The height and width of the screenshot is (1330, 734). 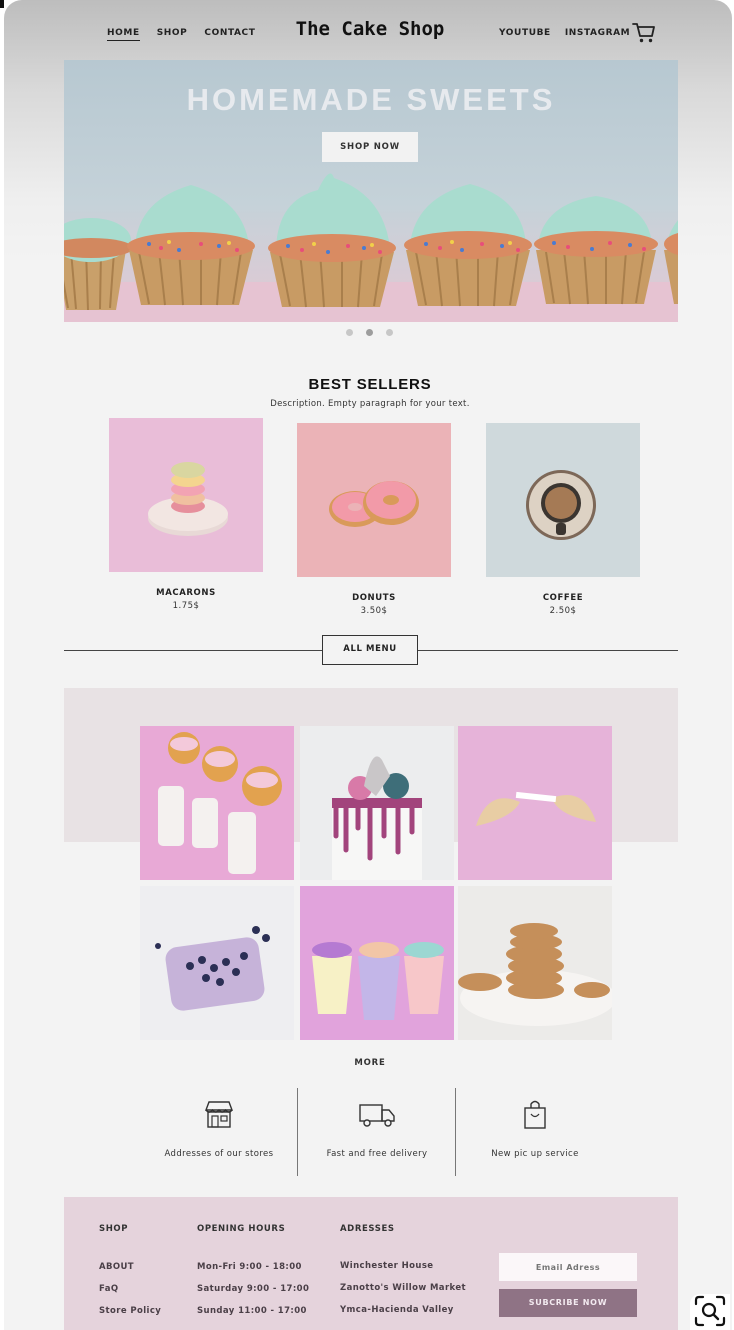 What do you see at coordinates (568, 1303) in the screenshot?
I see `subscribe-button: SUBCRIBE NOW` at bounding box center [568, 1303].